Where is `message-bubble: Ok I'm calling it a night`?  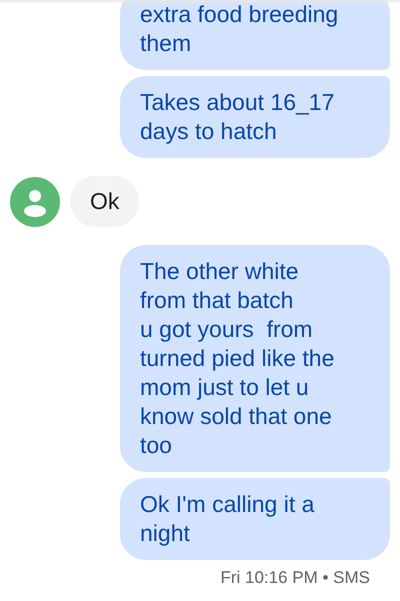
message-bubble: Ok I'm calling it a night is located at coordinates (255, 519).